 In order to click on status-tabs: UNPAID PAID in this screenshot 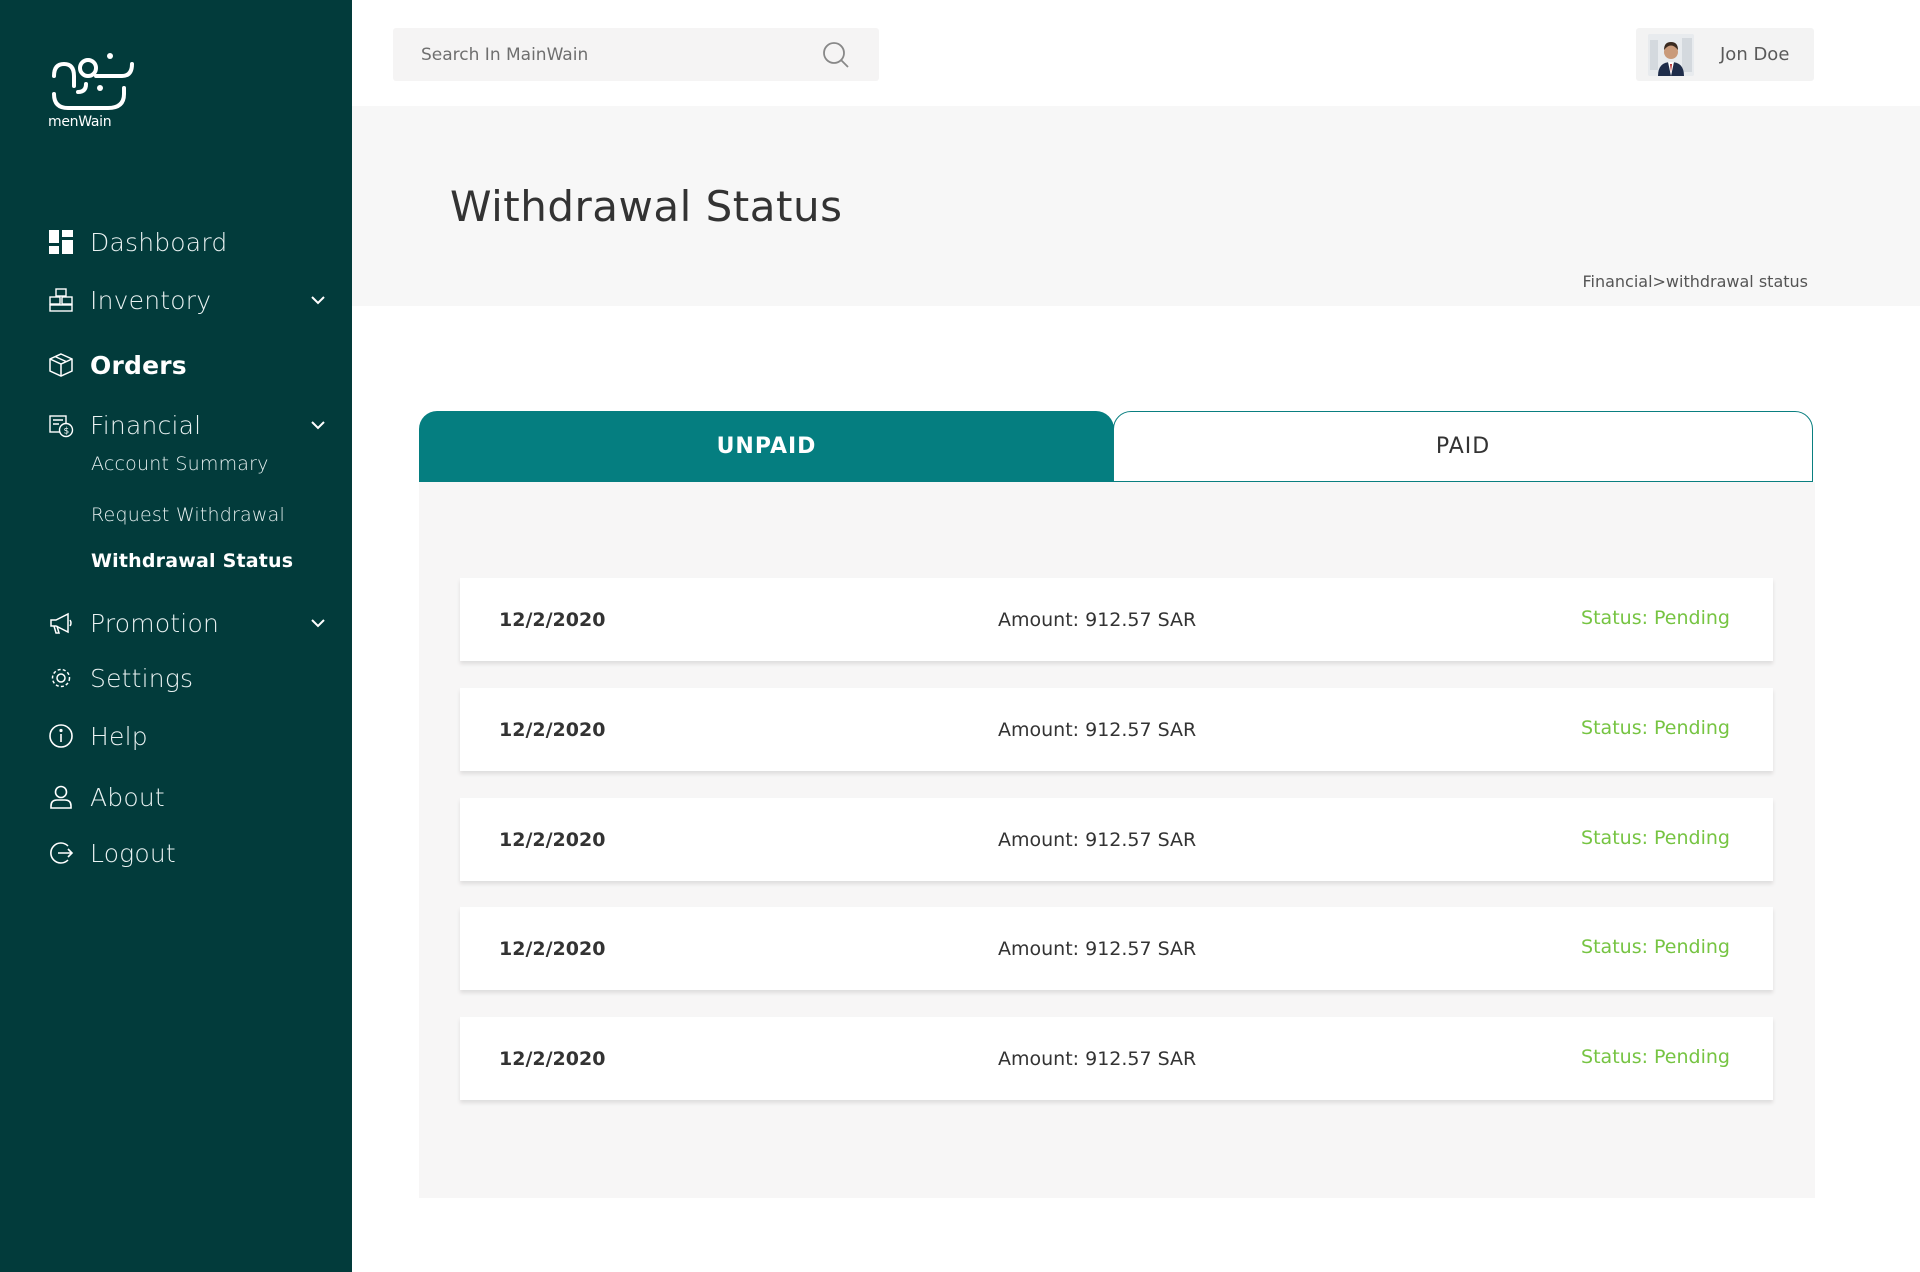, I will do `click(1116, 446)`.